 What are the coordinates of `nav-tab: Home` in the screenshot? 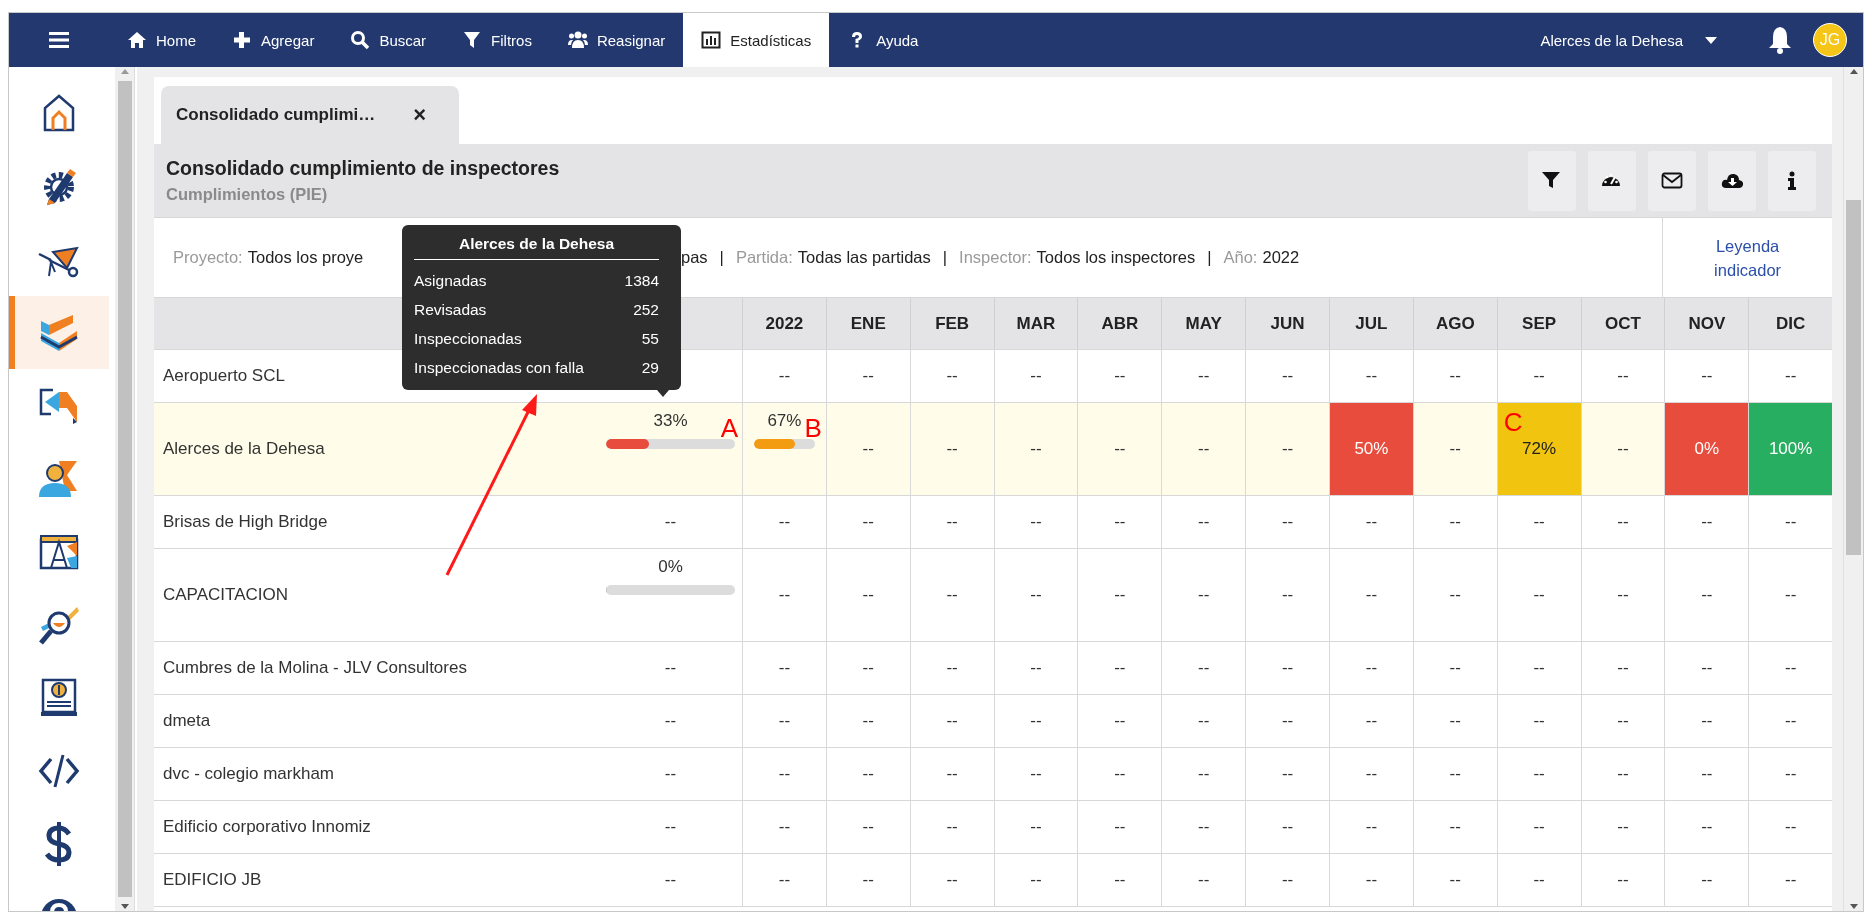 It's located at (161, 40).